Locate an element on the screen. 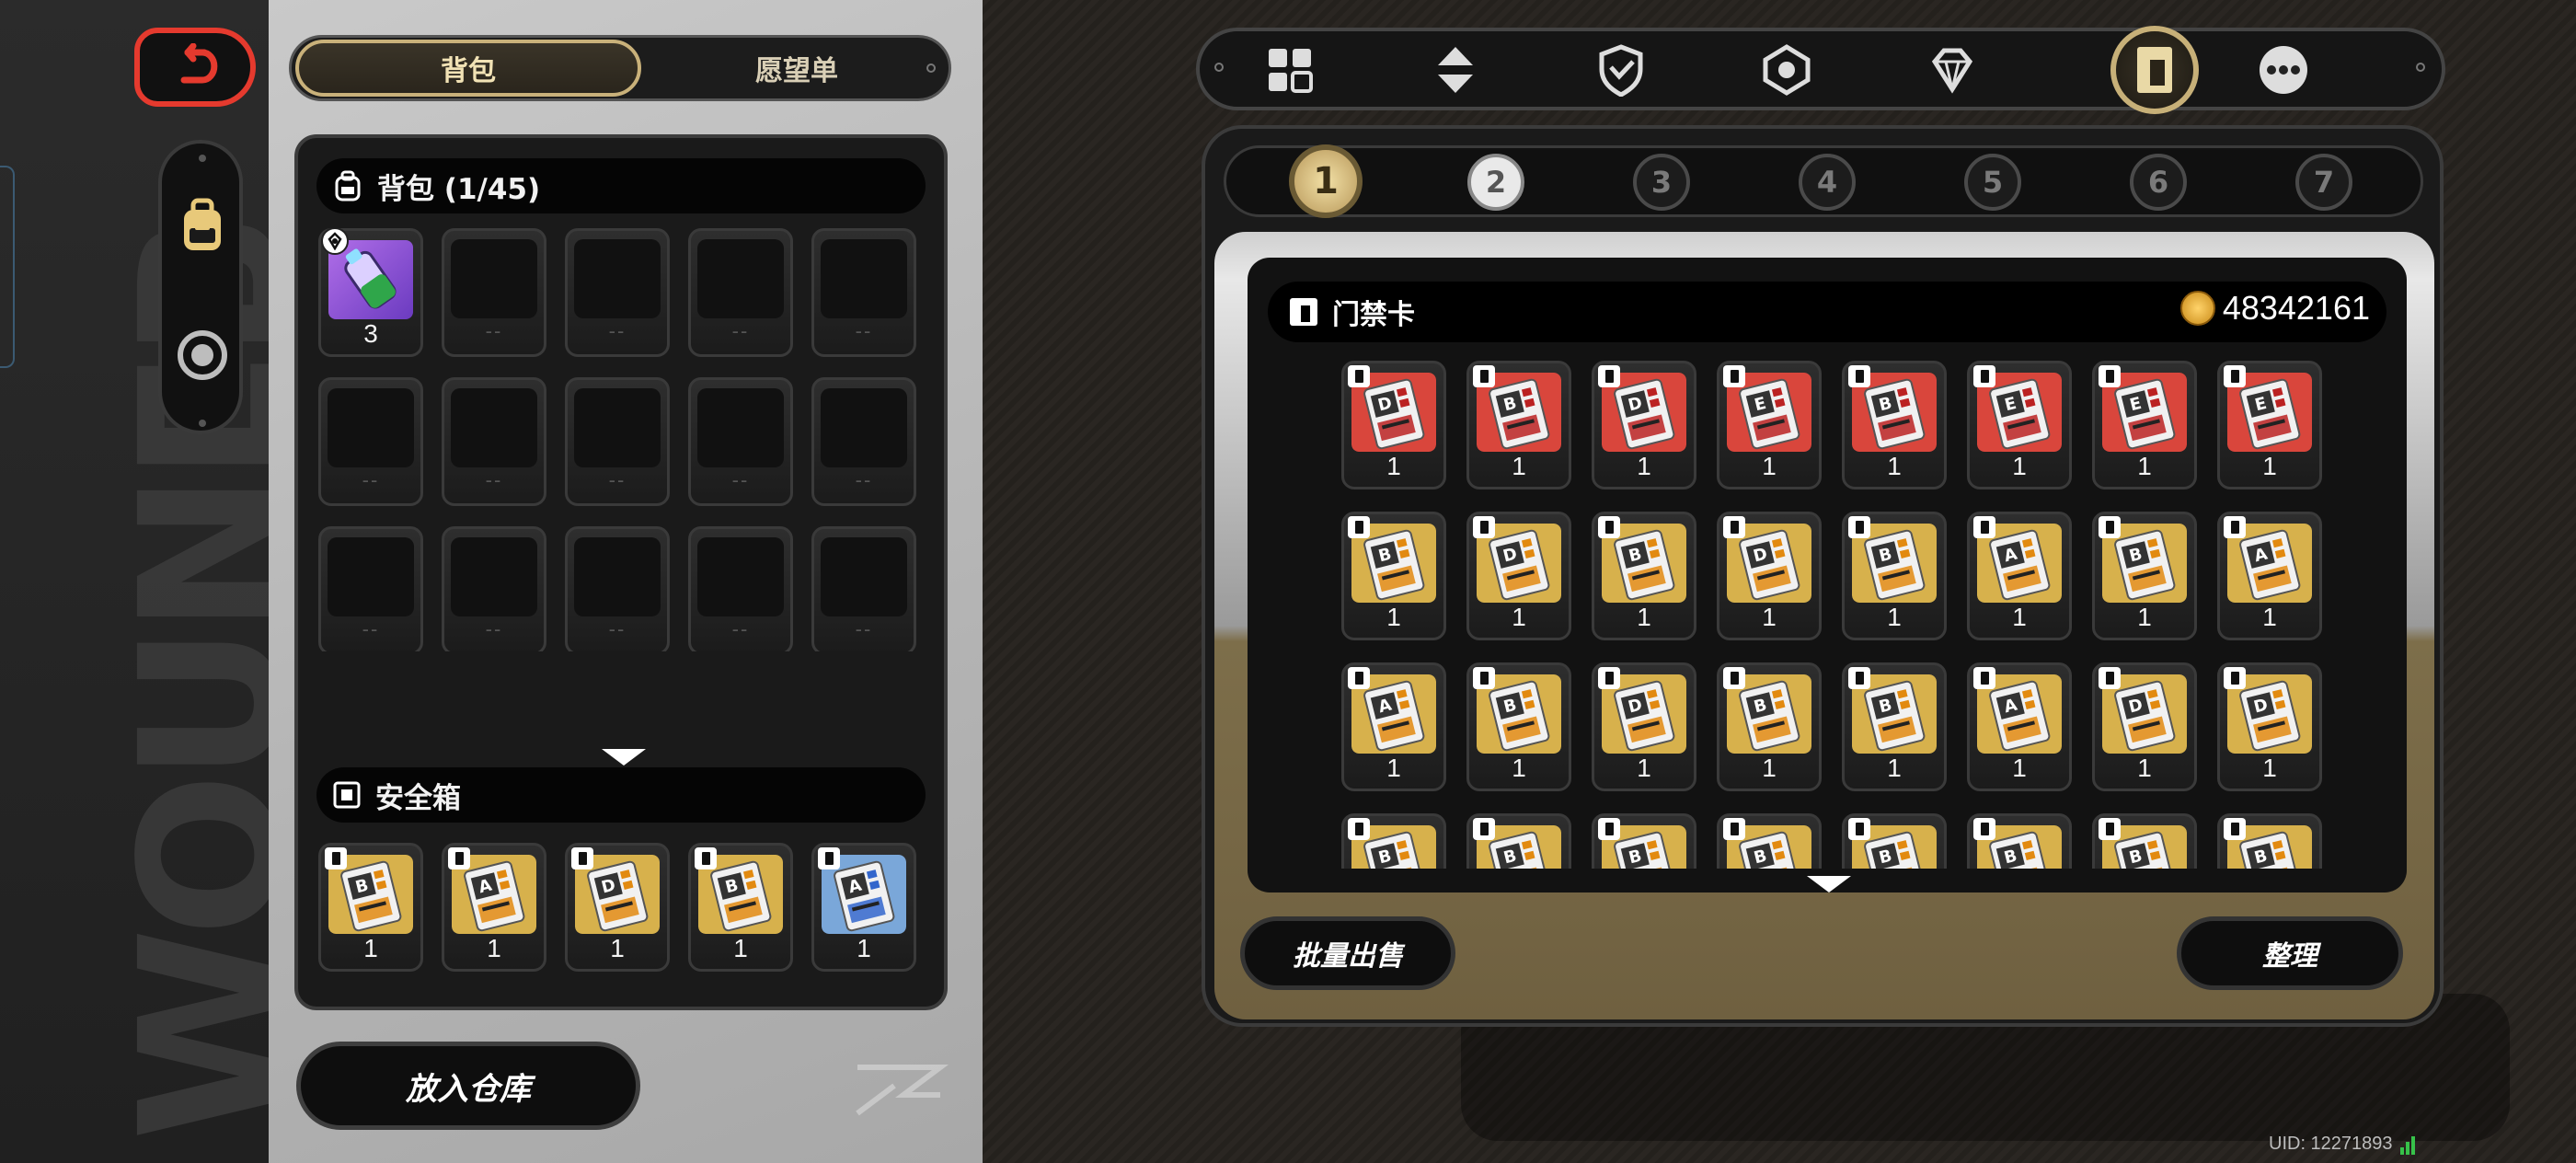 The image size is (2576, 1163). back-arrow-icon is located at coordinates (199, 63).